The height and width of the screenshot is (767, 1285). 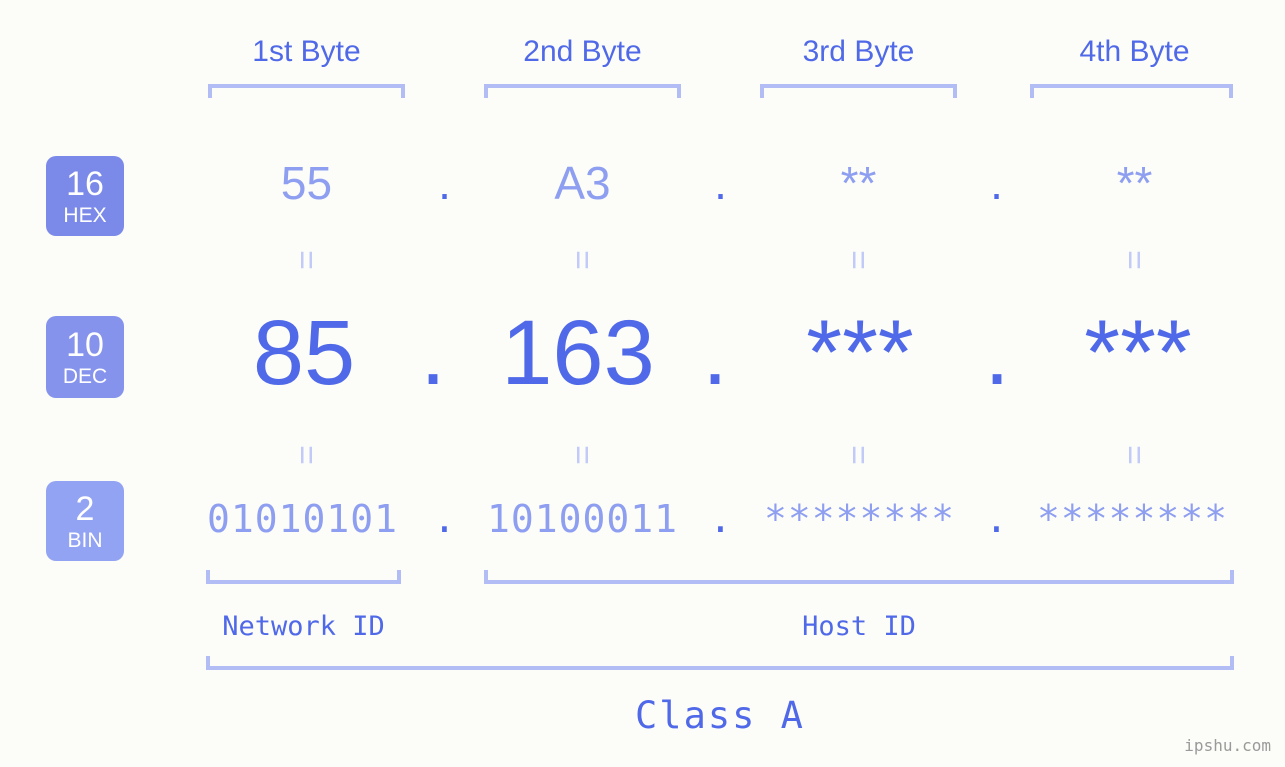 I want to click on network-id-bracket, so click(x=303, y=577).